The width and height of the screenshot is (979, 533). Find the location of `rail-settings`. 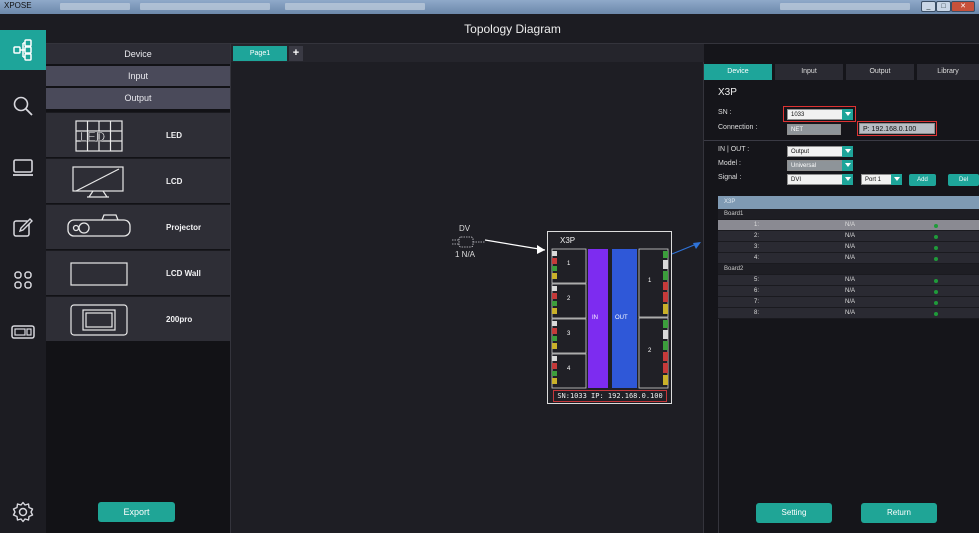

rail-settings is located at coordinates (23, 512).